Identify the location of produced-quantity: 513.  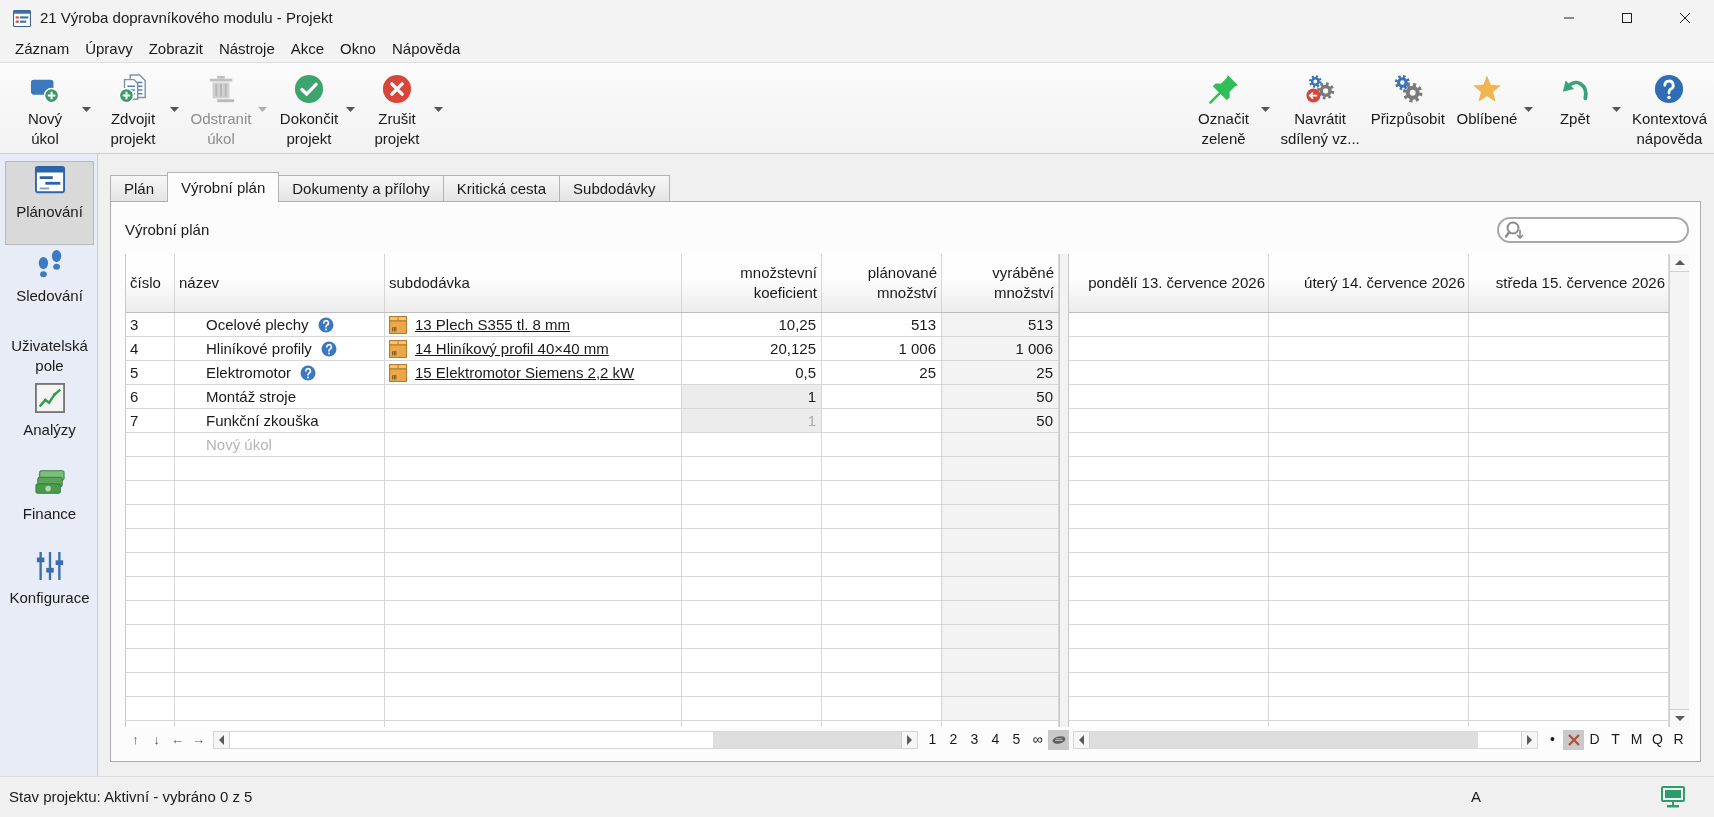
(1000, 325).